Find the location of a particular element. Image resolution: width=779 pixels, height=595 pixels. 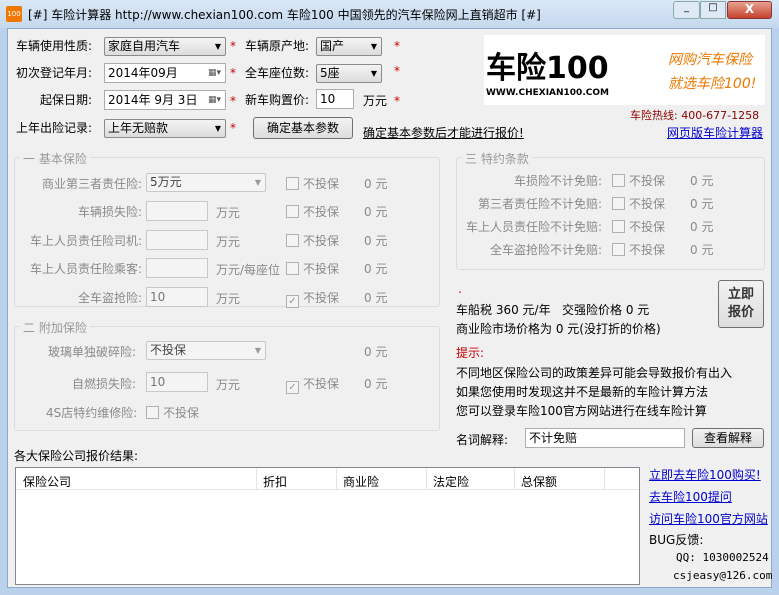

basic-row-unit: 万元/每座位 is located at coordinates (248, 270).